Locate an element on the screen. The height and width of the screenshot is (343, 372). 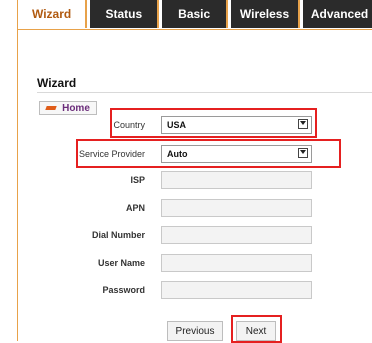
tab-basic: Basic is located at coordinates (195, 14).